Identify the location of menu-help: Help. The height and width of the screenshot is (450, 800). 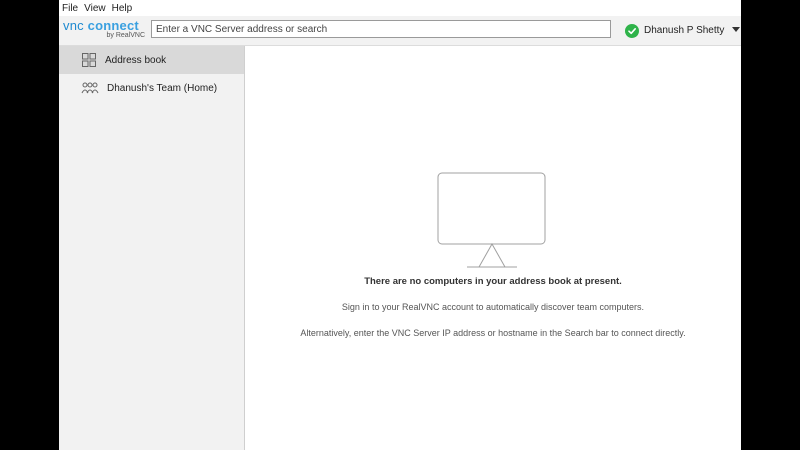
(122, 8).